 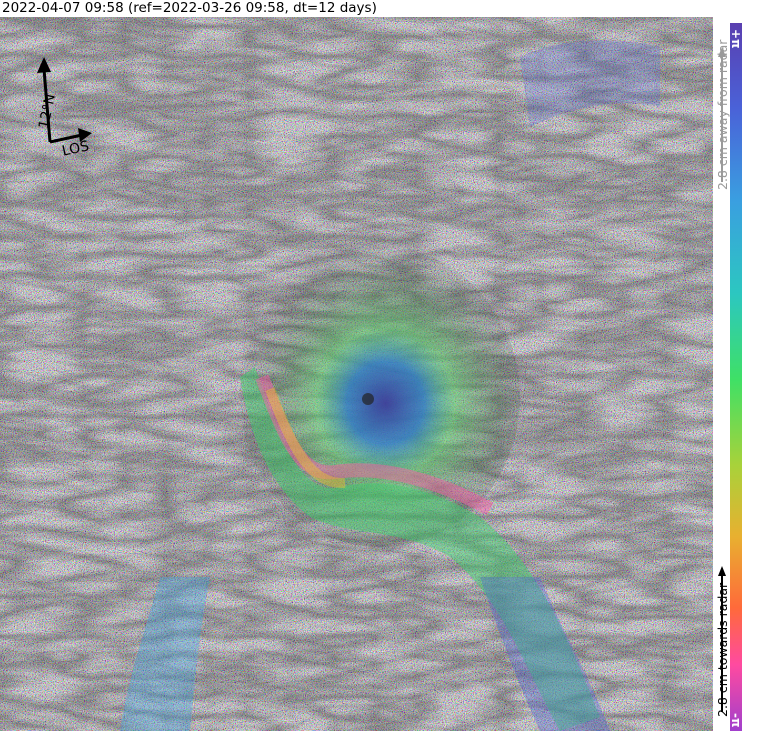 What do you see at coordinates (722, 52) in the screenshot?
I see `away-arrowhead-icon` at bounding box center [722, 52].